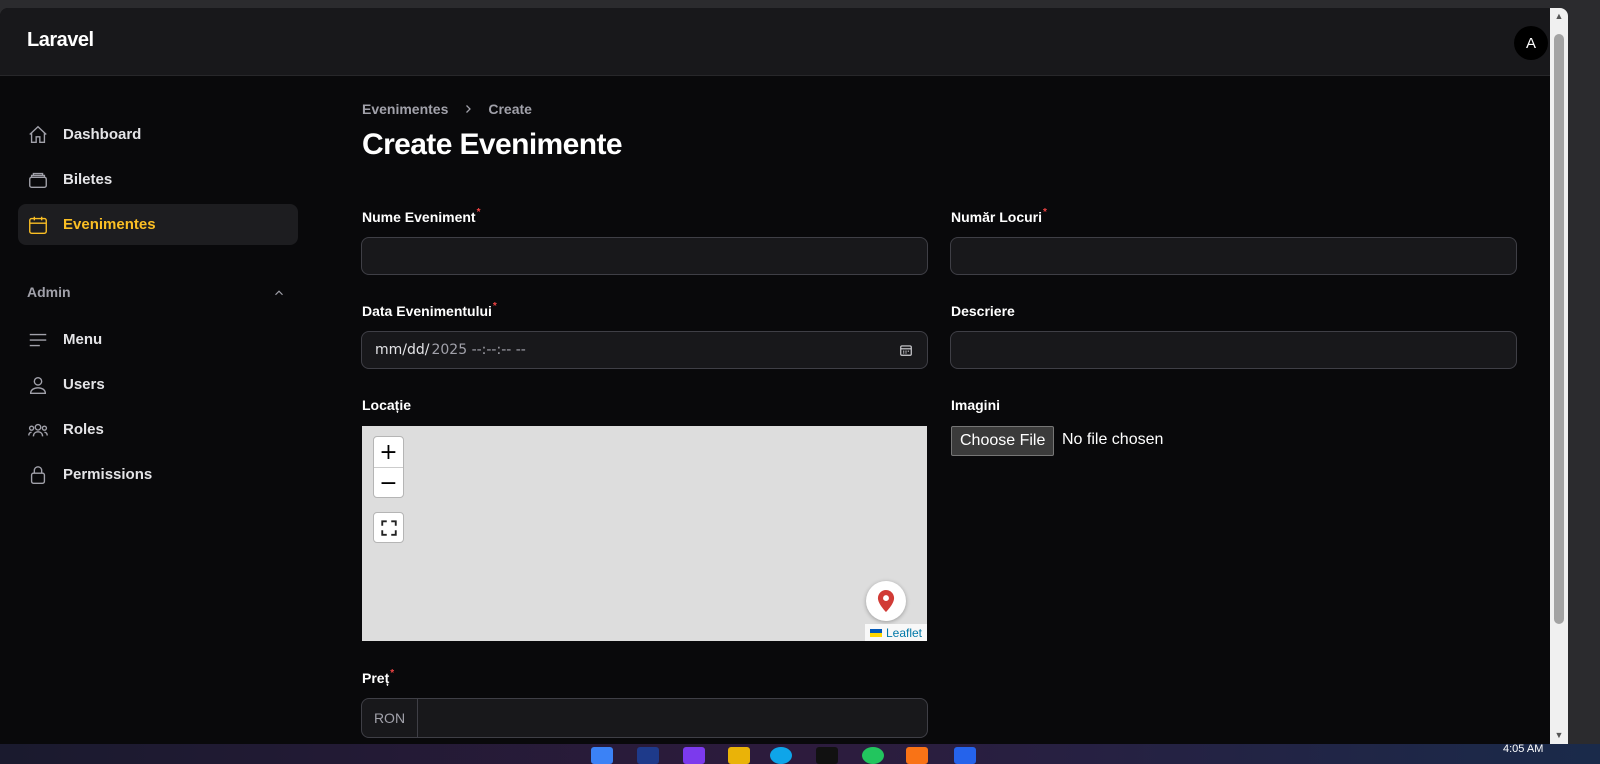  What do you see at coordinates (60, 40) in the screenshot?
I see `brand-logo: Laravel` at bounding box center [60, 40].